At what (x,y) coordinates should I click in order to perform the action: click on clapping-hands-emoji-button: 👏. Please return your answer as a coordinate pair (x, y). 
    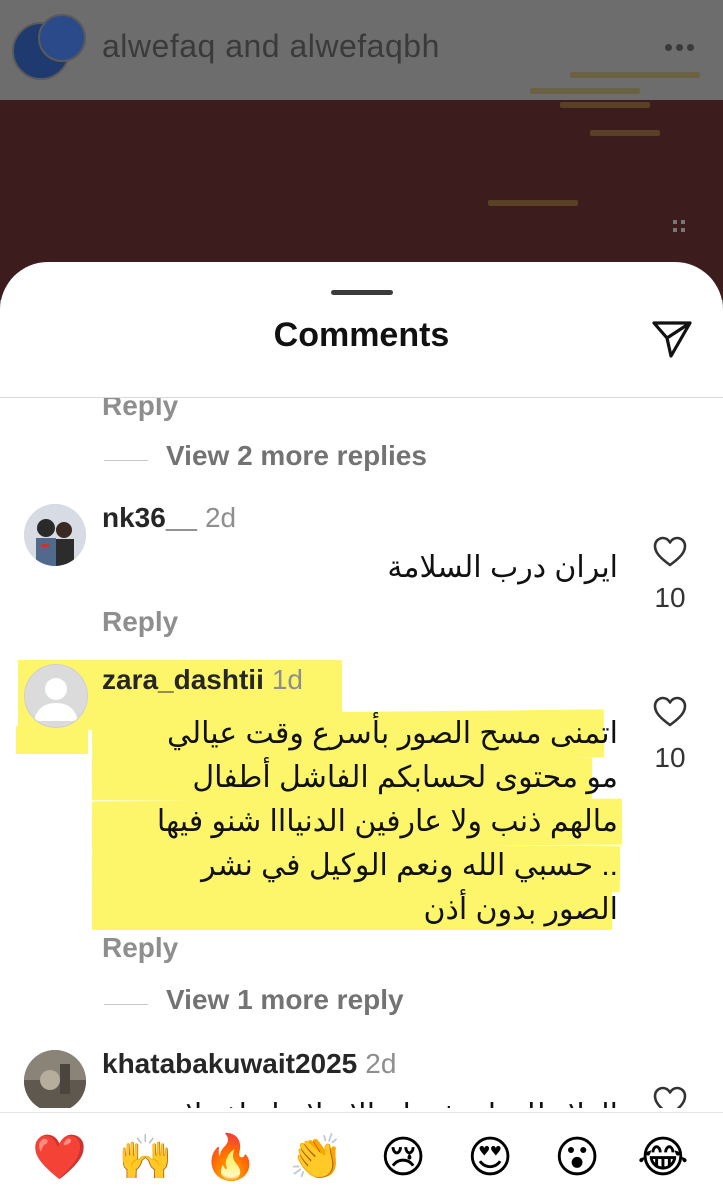
    Looking at the image, I should click on (316, 1158).